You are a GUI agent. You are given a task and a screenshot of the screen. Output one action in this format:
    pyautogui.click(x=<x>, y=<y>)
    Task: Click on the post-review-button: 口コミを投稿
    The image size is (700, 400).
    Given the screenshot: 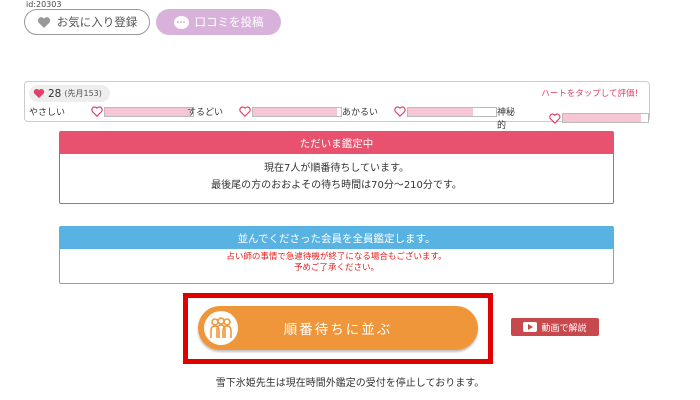 What is the action you would take?
    pyautogui.click(x=218, y=22)
    